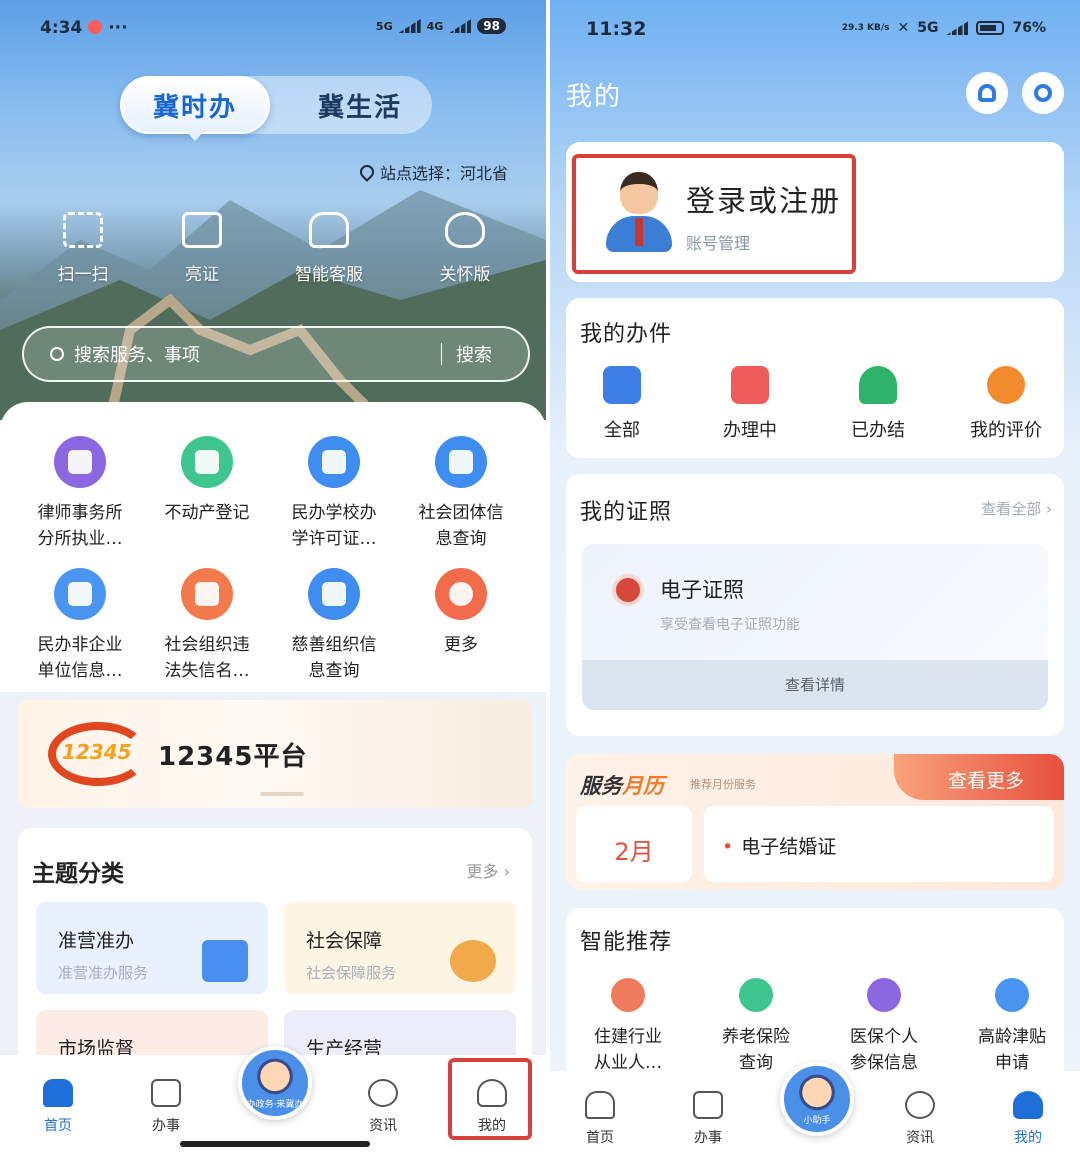 The width and height of the screenshot is (1080, 1155). I want to click on scan-icon, so click(83, 230).